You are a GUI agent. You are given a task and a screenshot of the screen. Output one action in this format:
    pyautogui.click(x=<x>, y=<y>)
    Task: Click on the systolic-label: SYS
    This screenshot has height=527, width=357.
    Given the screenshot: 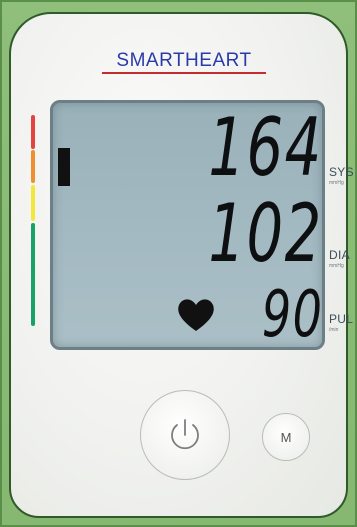 What is the action you would take?
    pyautogui.click(x=341, y=172)
    